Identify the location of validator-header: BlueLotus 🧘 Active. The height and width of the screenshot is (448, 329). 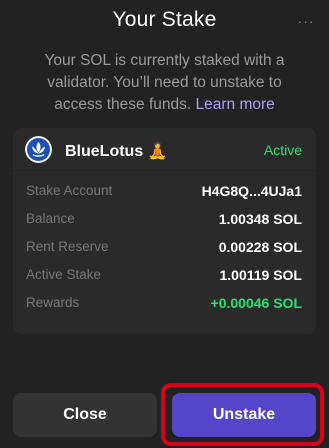
(164, 149).